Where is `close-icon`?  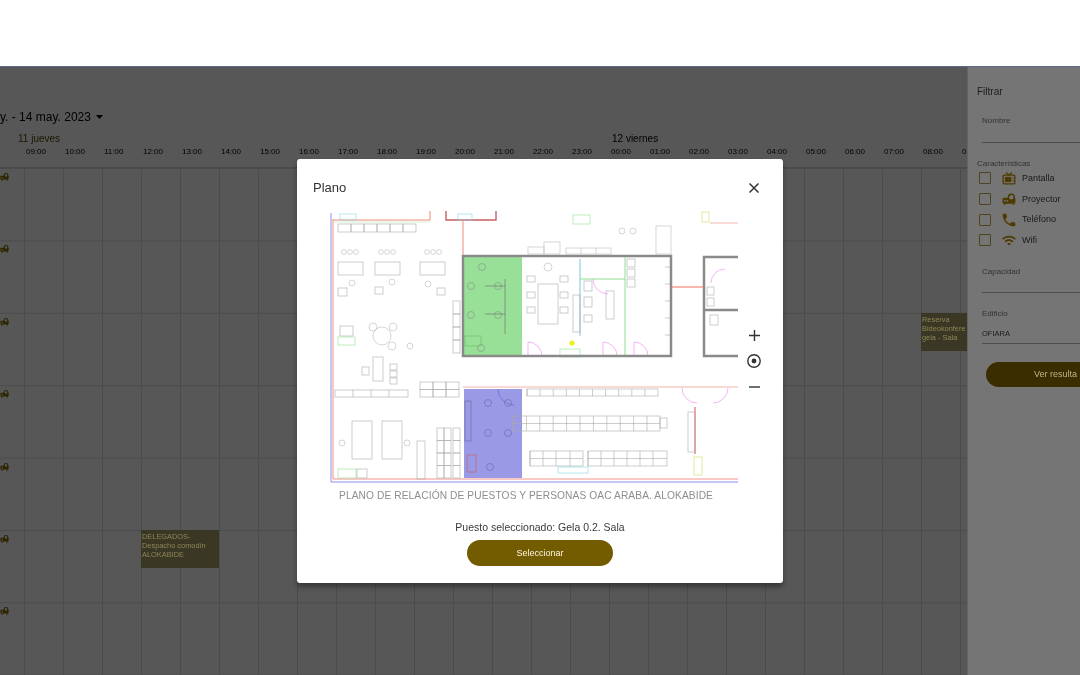
close-icon is located at coordinates (754, 188).